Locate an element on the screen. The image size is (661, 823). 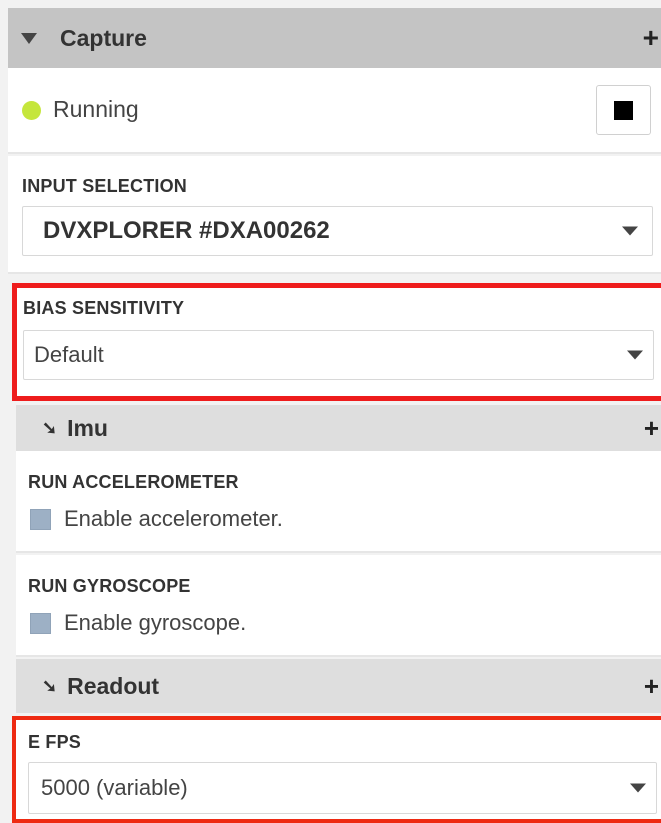
bias-sensitivity-section: BIAS SENSITIVITY Default is located at coordinates (336, 342).